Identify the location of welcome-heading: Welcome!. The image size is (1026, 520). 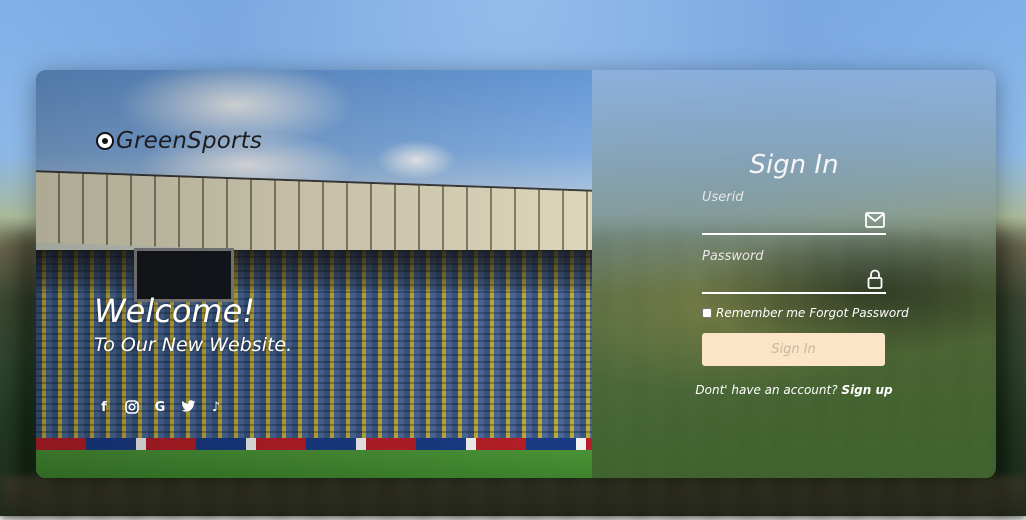
(175, 311).